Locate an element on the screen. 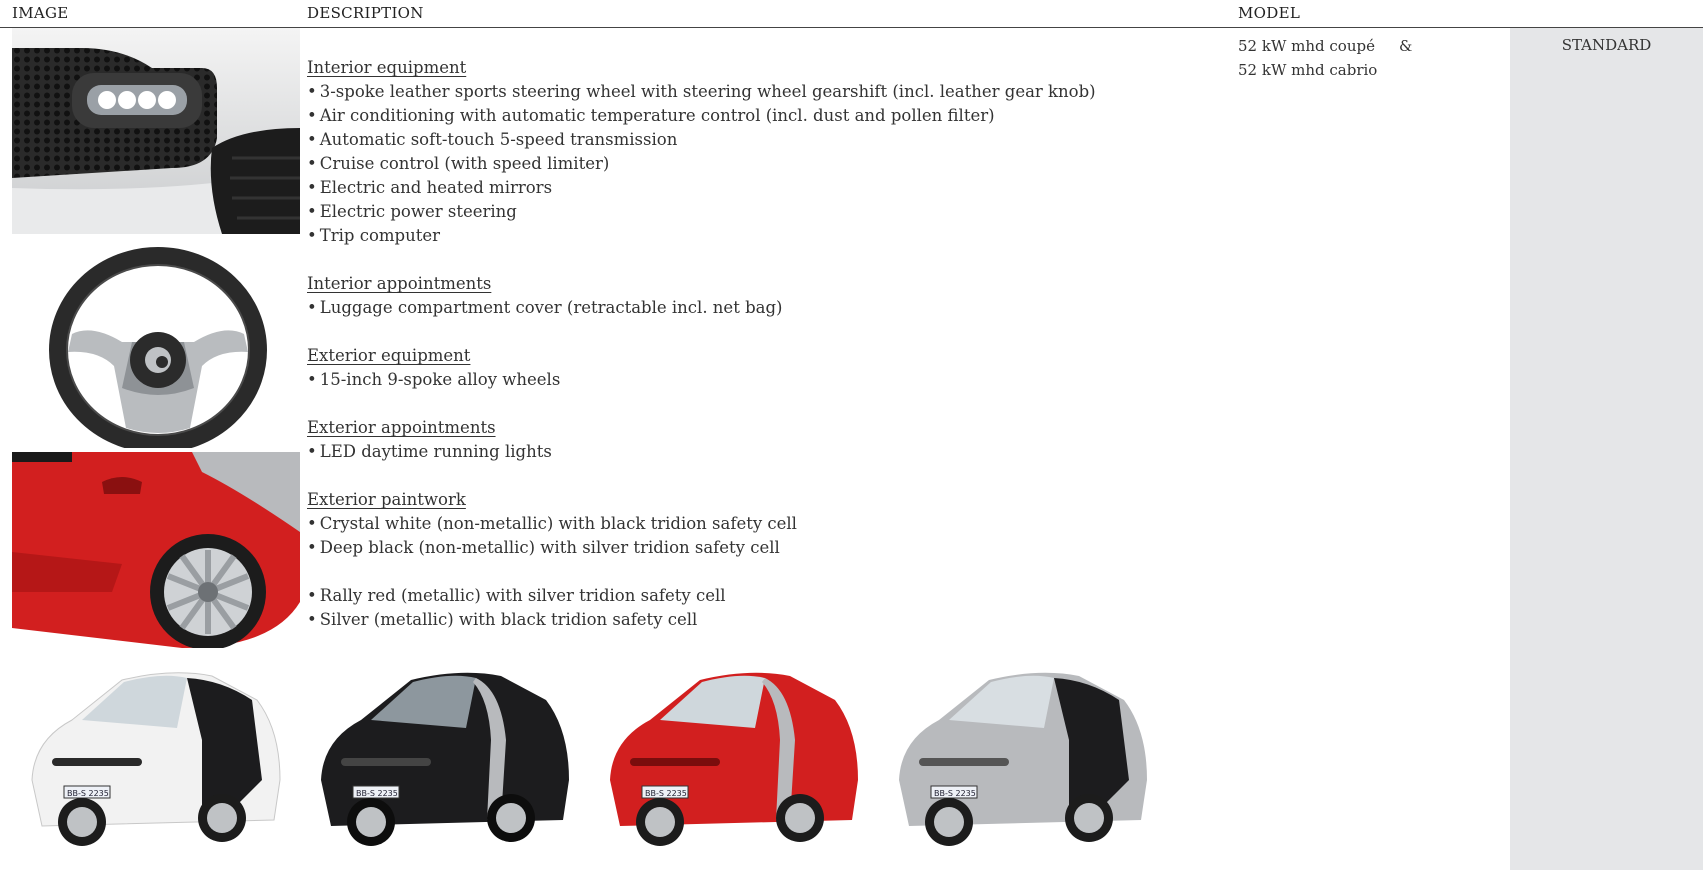  model-ampersand: & is located at coordinates (1405, 46).